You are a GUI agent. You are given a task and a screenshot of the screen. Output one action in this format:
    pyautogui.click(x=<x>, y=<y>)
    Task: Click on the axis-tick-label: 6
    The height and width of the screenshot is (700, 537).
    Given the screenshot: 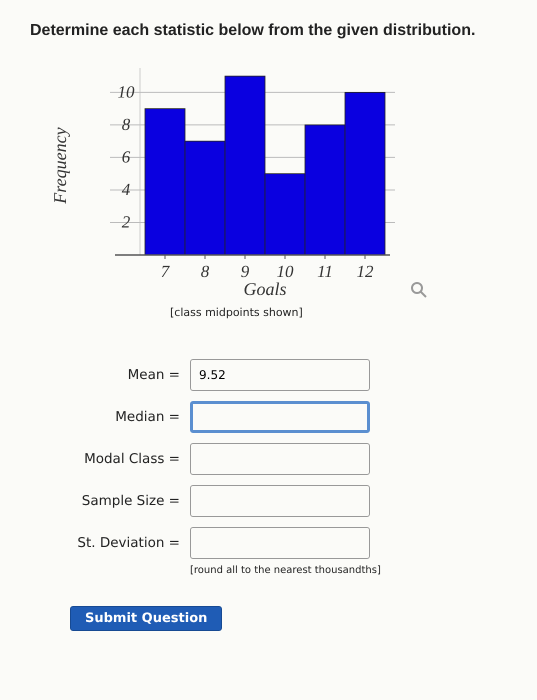 What is the action you would take?
    pyautogui.click(x=126, y=156)
    